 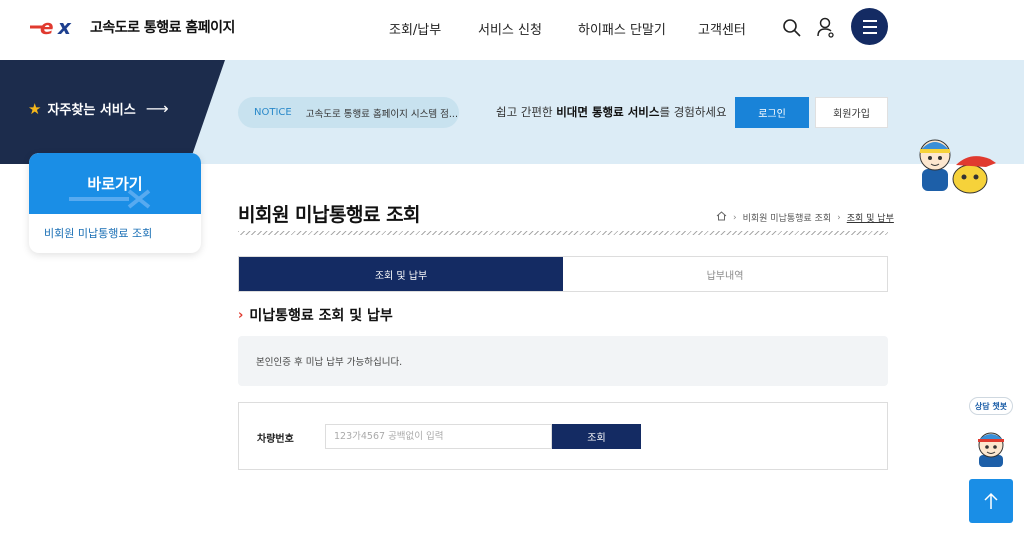 I want to click on frequent-services-link: ★ 자주찾는 서비스 ⟶, so click(x=98, y=108).